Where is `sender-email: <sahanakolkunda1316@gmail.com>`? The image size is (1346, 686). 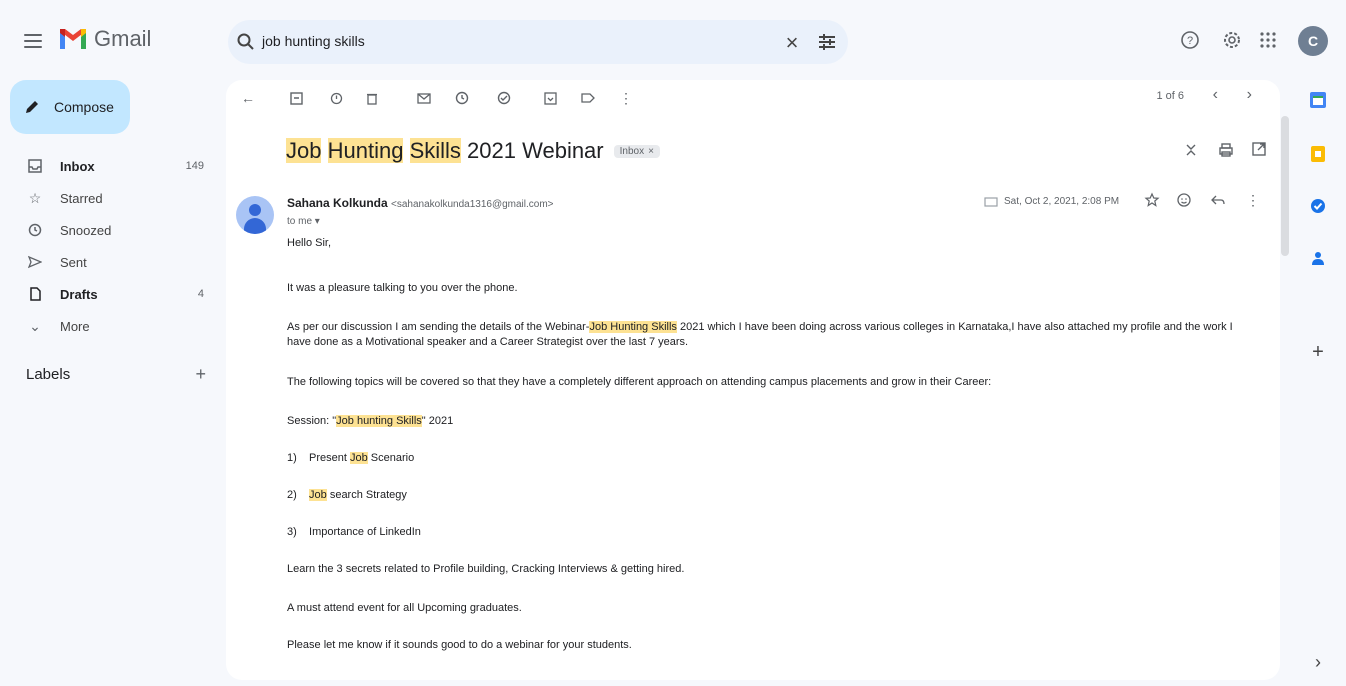
sender-email: <sahanakolkunda1316@gmail.com> is located at coordinates (472, 204).